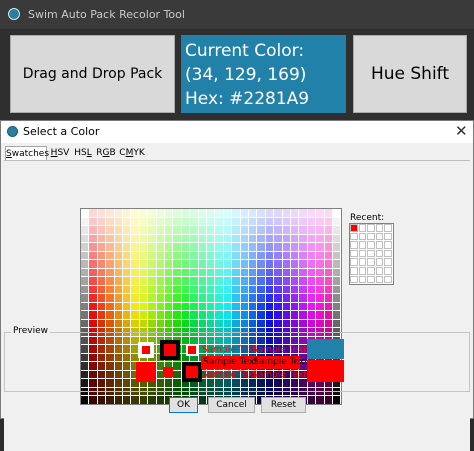 The width and height of the screenshot is (474, 451). Describe the element at coordinates (132, 153) in the screenshot. I see `tab-cmyk: CMYK` at that location.